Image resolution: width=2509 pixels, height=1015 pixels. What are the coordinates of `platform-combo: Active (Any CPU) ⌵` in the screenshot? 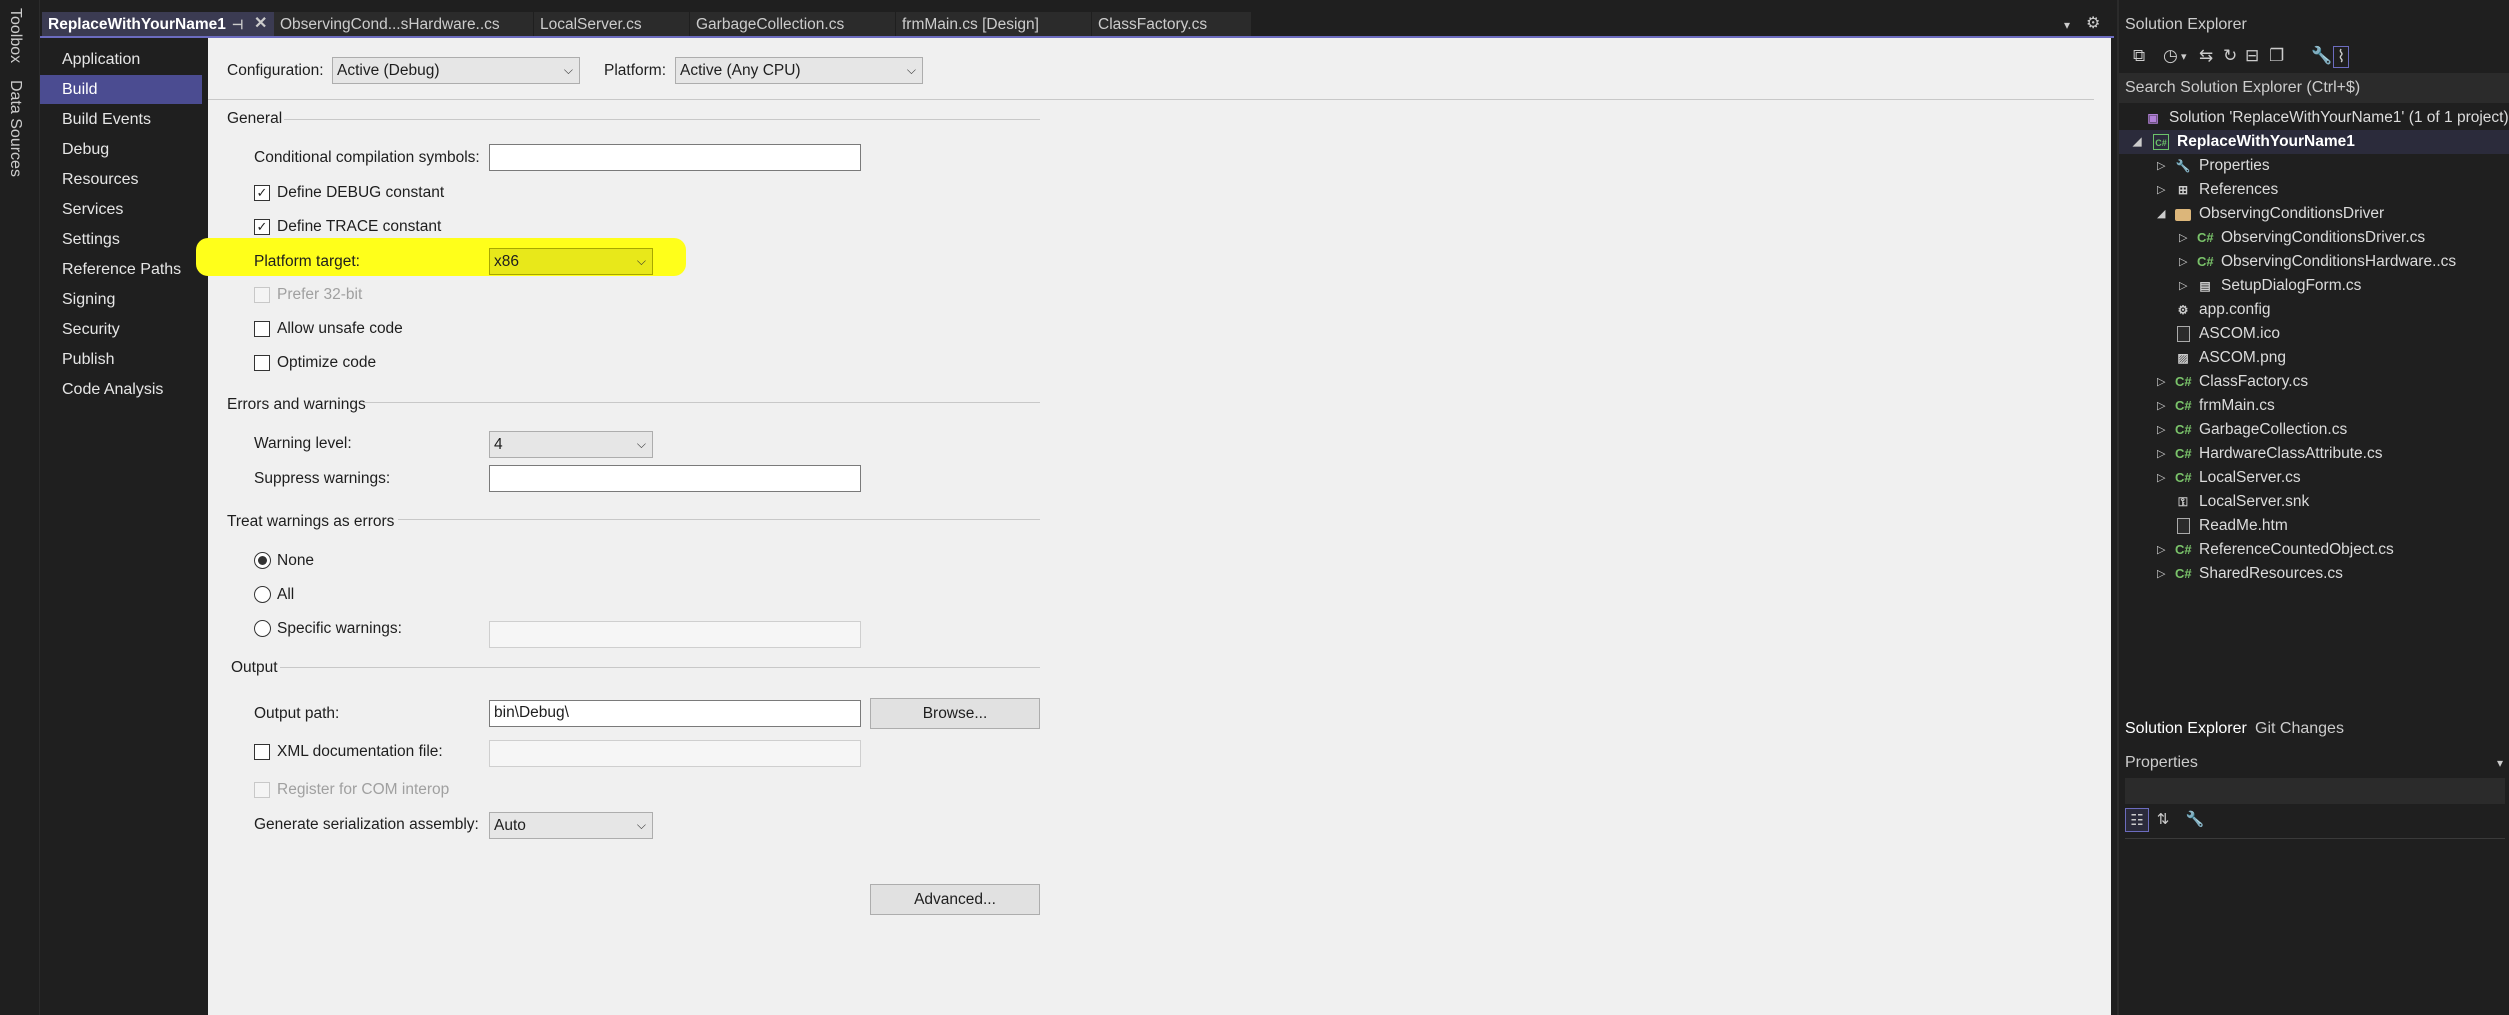 It's located at (799, 70).